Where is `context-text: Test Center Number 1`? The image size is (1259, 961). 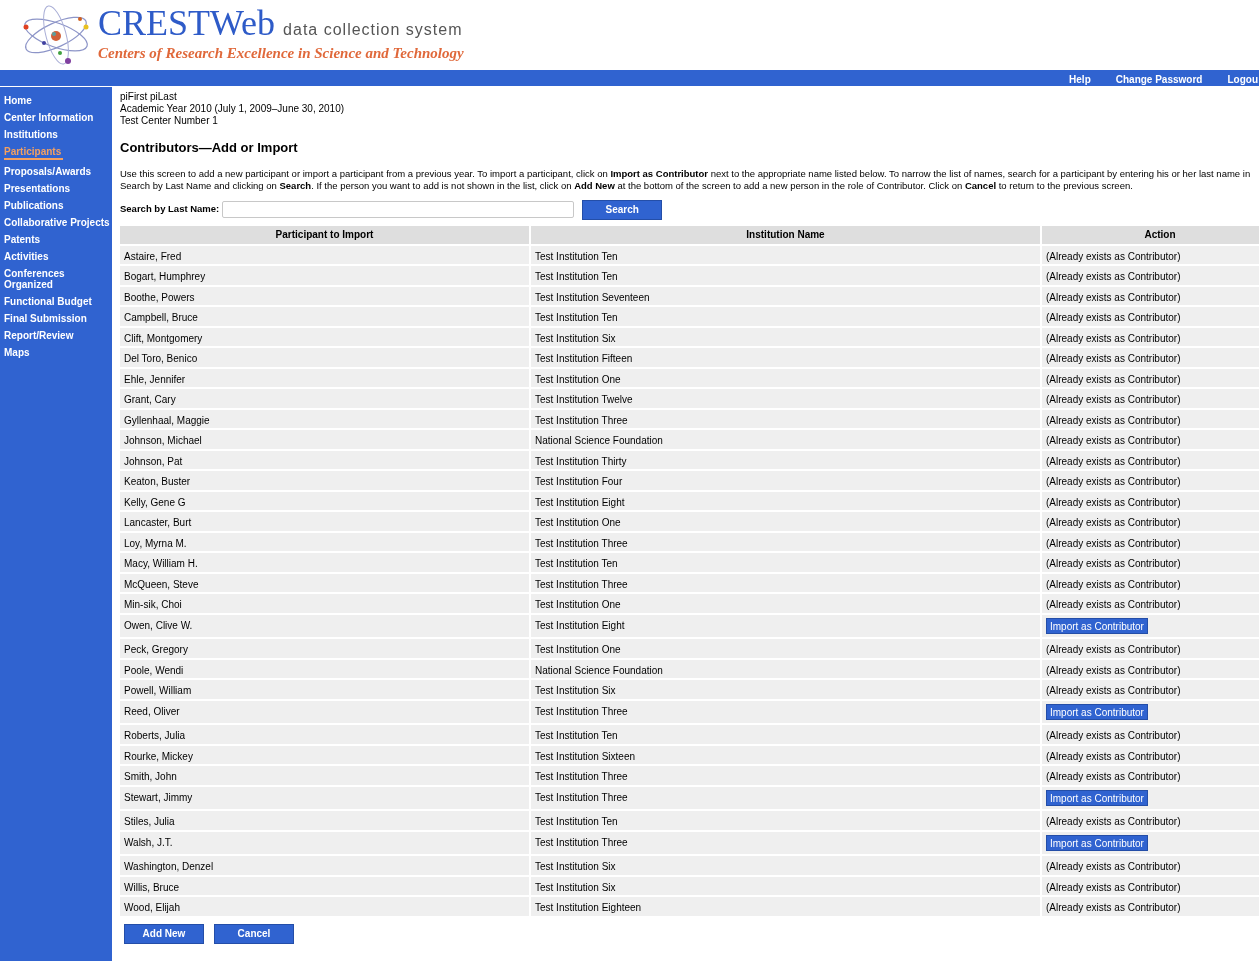
context-text: Test Center Number 1 is located at coordinates (169, 121).